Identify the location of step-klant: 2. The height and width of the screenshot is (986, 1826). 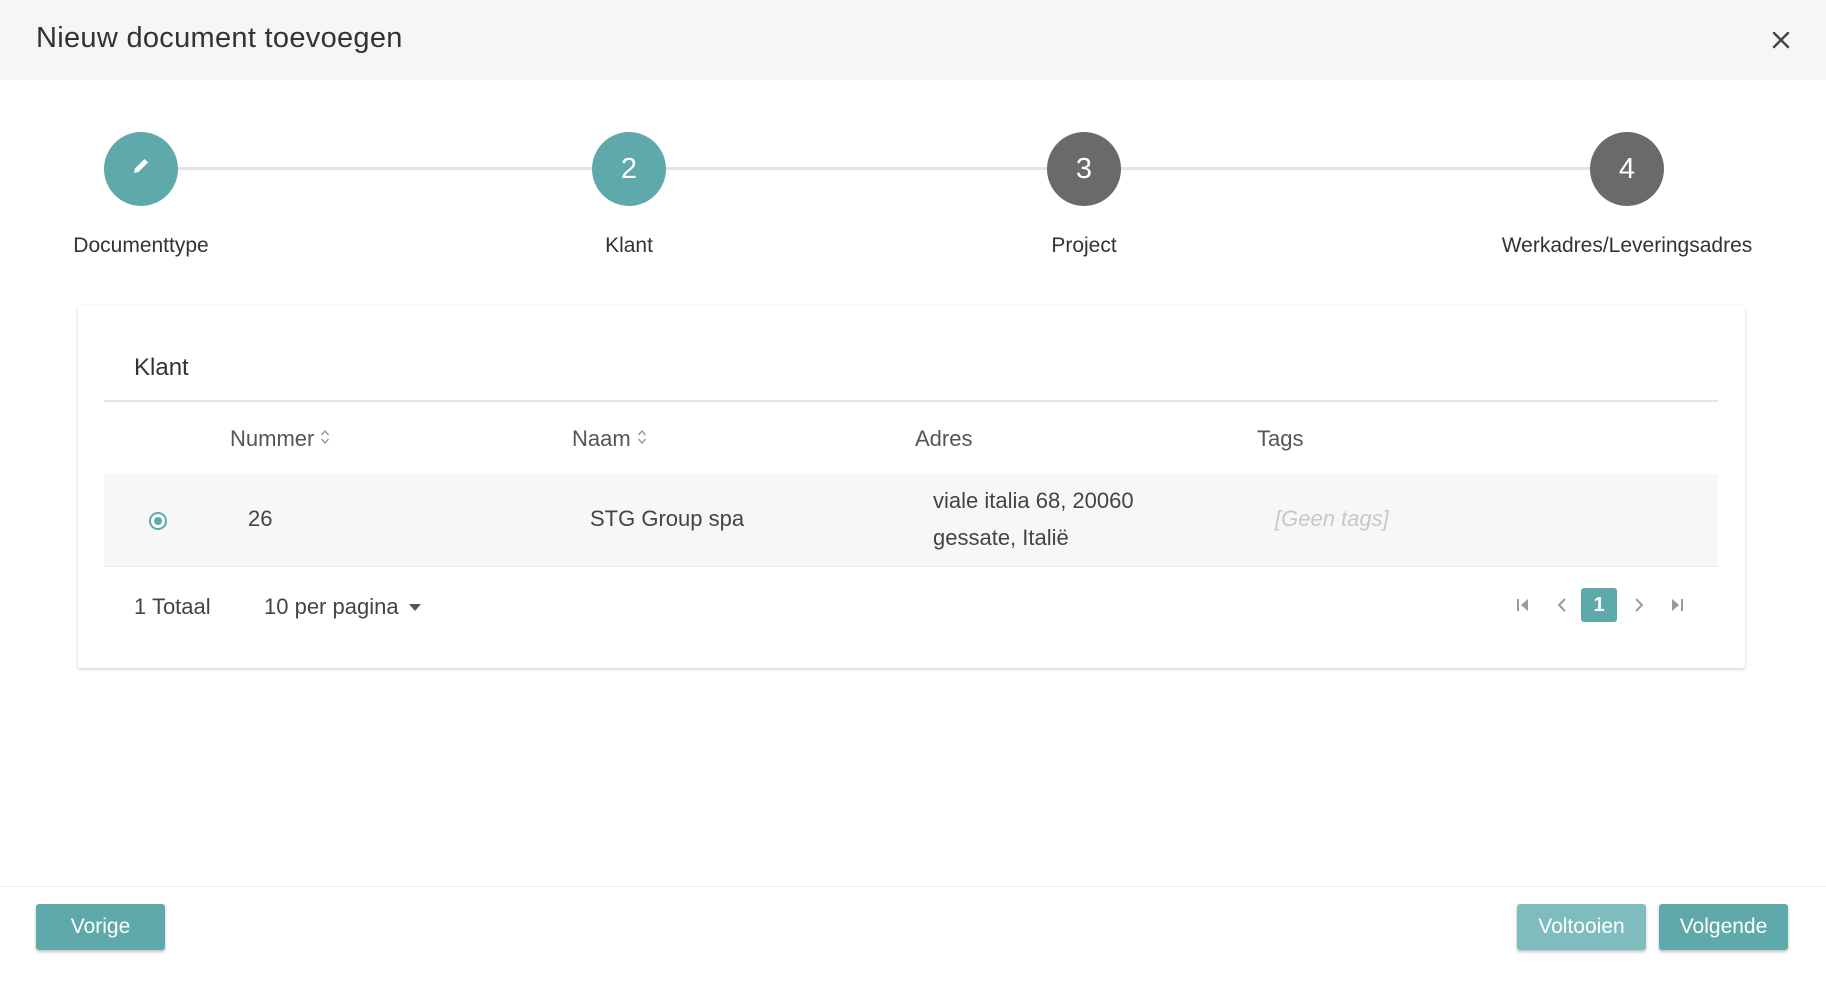
(629, 169).